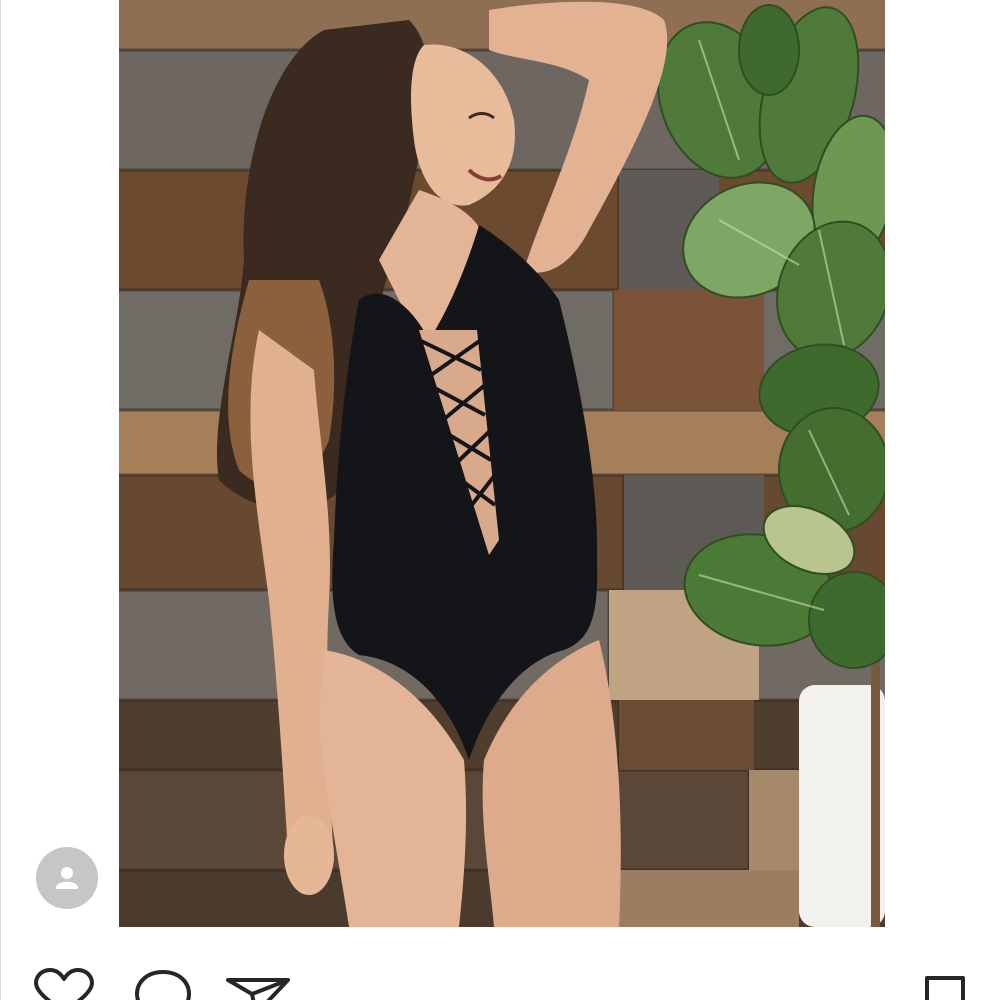  Describe the element at coordinates (0, 500) in the screenshot. I see `left-border-line` at that location.